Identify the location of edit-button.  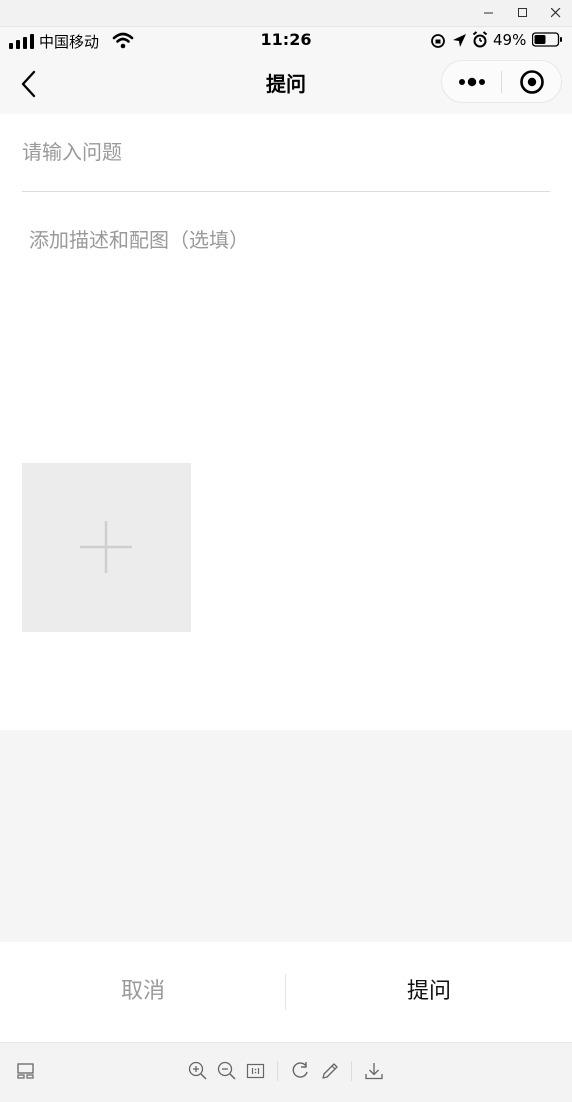
(330, 1071).